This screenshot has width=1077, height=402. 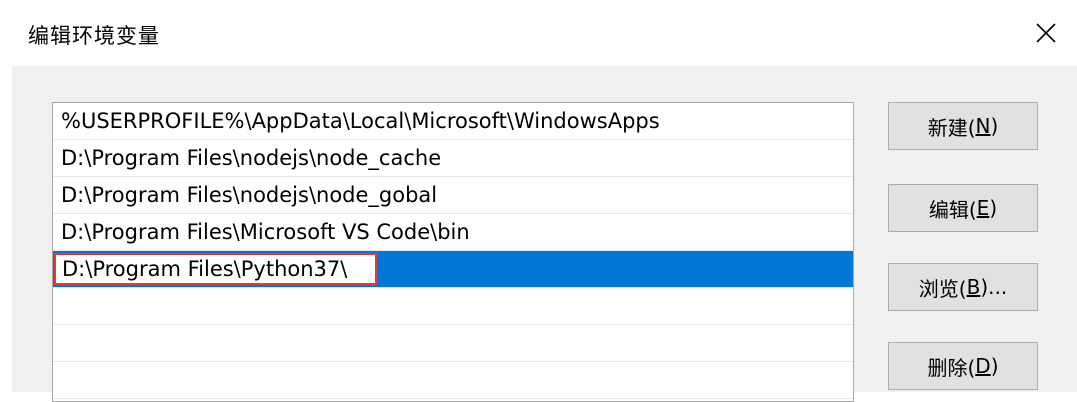 I want to click on inline-edit: D:\Program Files\Python37\, so click(x=216, y=269).